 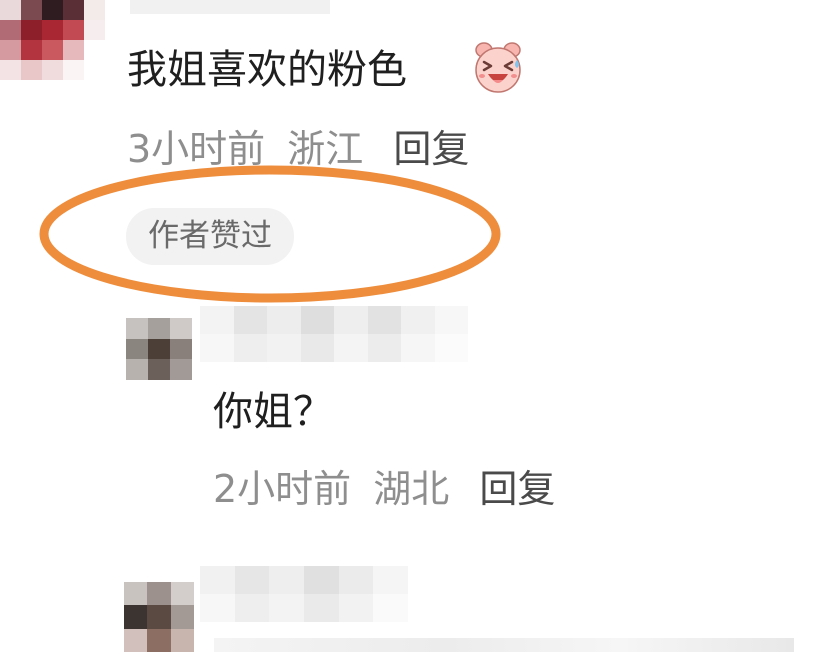 What do you see at coordinates (273, 412) in the screenshot?
I see `reply-text: 你姐？` at bounding box center [273, 412].